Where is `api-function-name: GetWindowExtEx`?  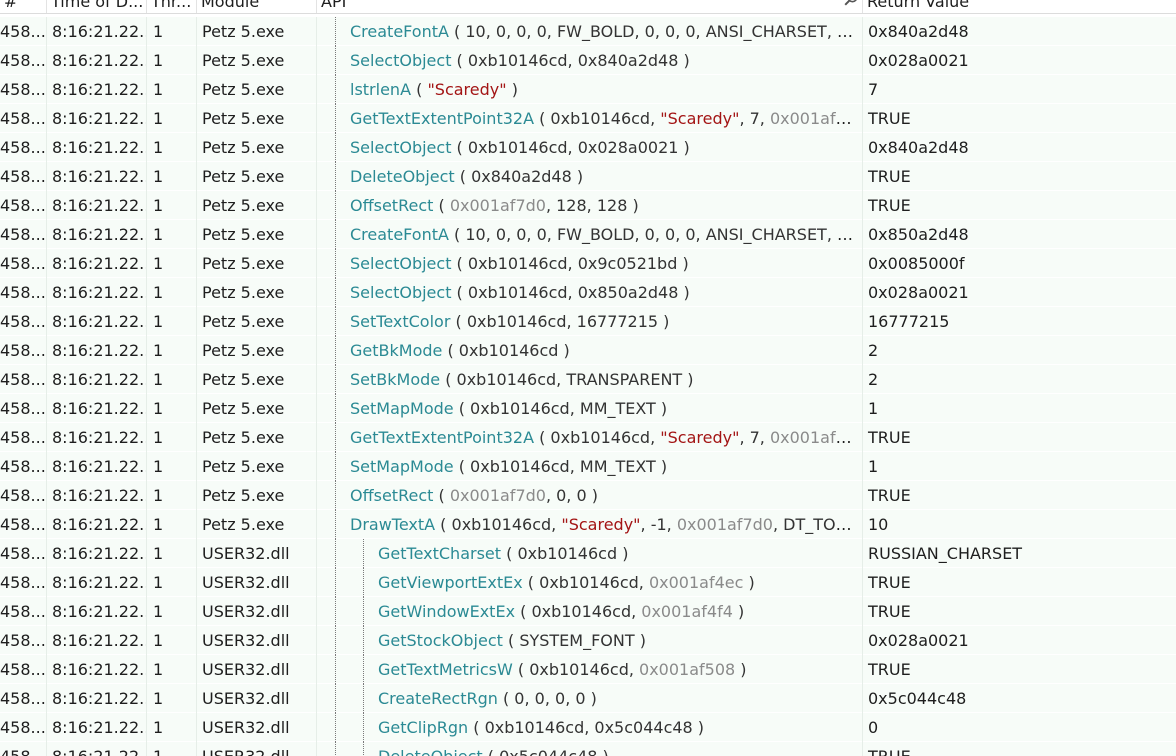 api-function-name: GetWindowExtEx is located at coordinates (446, 611).